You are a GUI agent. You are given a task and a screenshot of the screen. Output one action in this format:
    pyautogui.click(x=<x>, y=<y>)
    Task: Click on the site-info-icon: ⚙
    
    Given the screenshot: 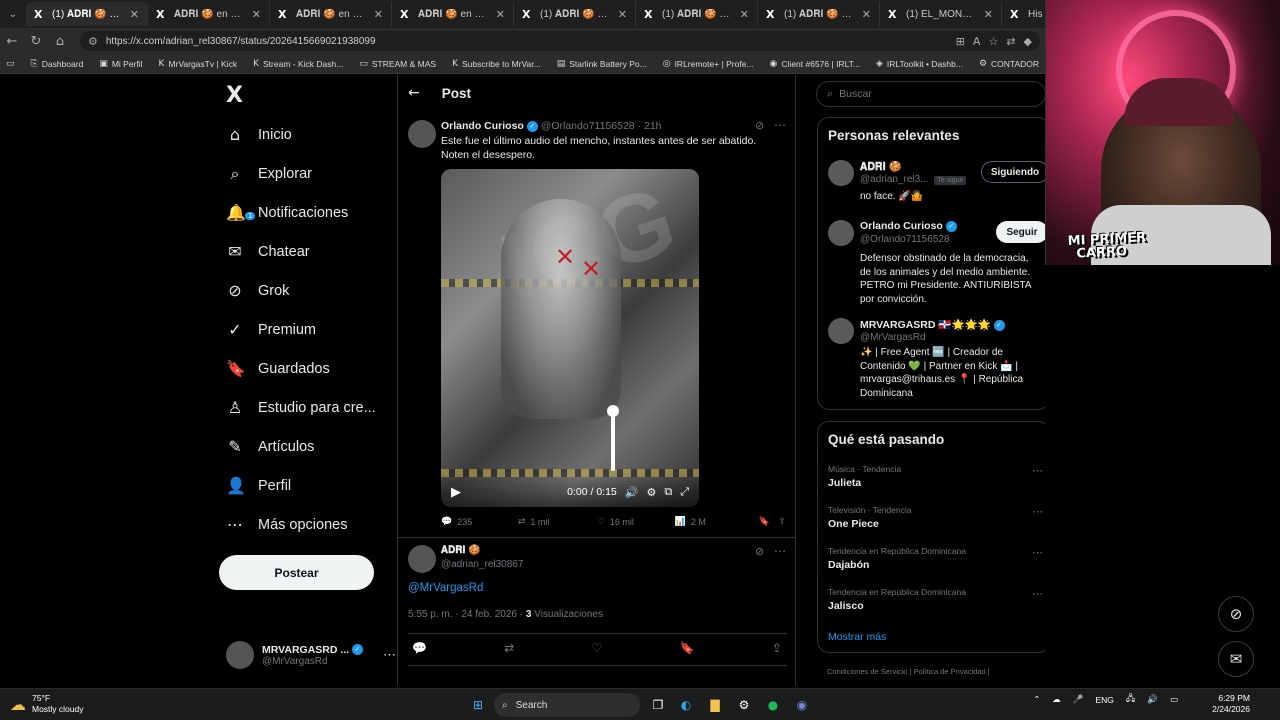 What is the action you would take?
    pyautogui.click(x=93, y=41)
    